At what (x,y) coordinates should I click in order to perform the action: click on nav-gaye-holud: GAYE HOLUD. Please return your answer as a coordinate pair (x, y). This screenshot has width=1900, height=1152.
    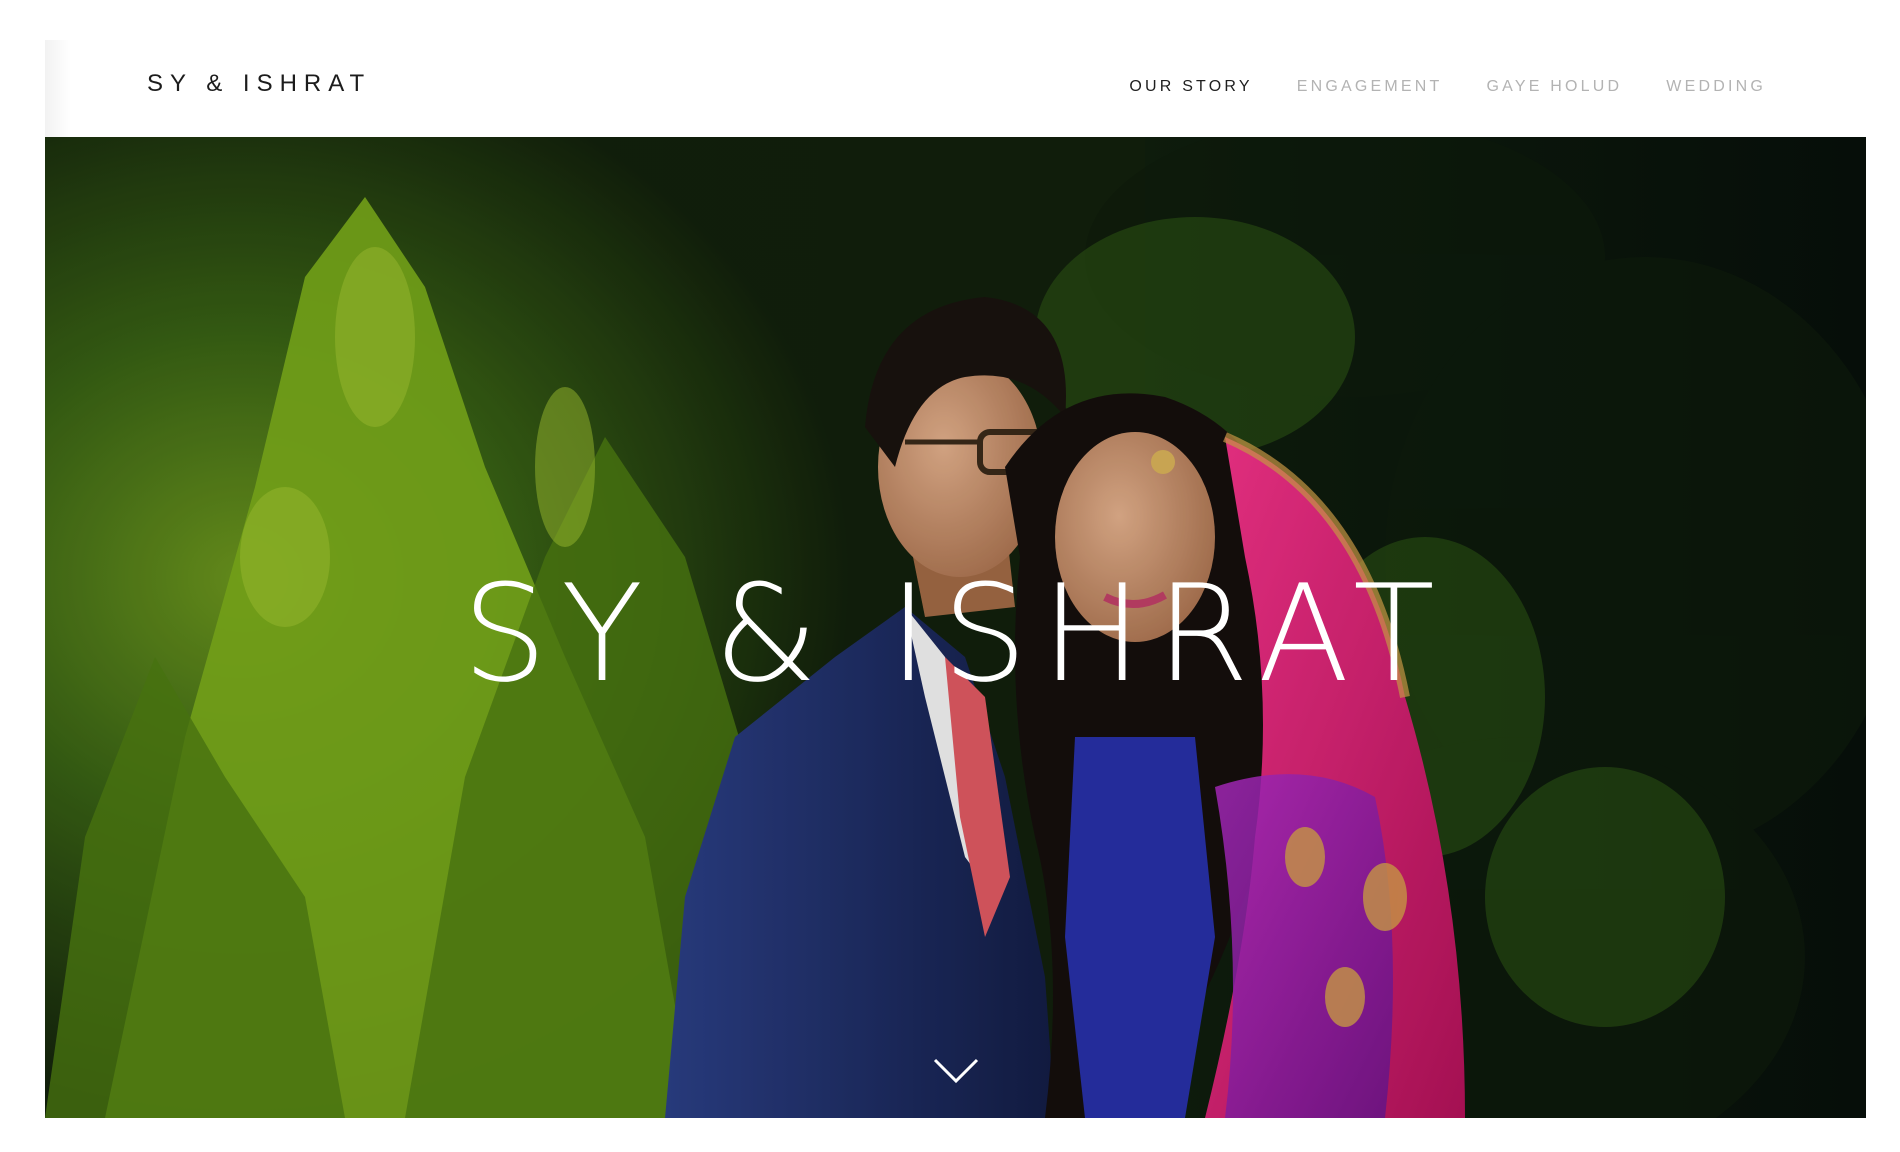
    Looking at the image, I should click on (1555, 87).